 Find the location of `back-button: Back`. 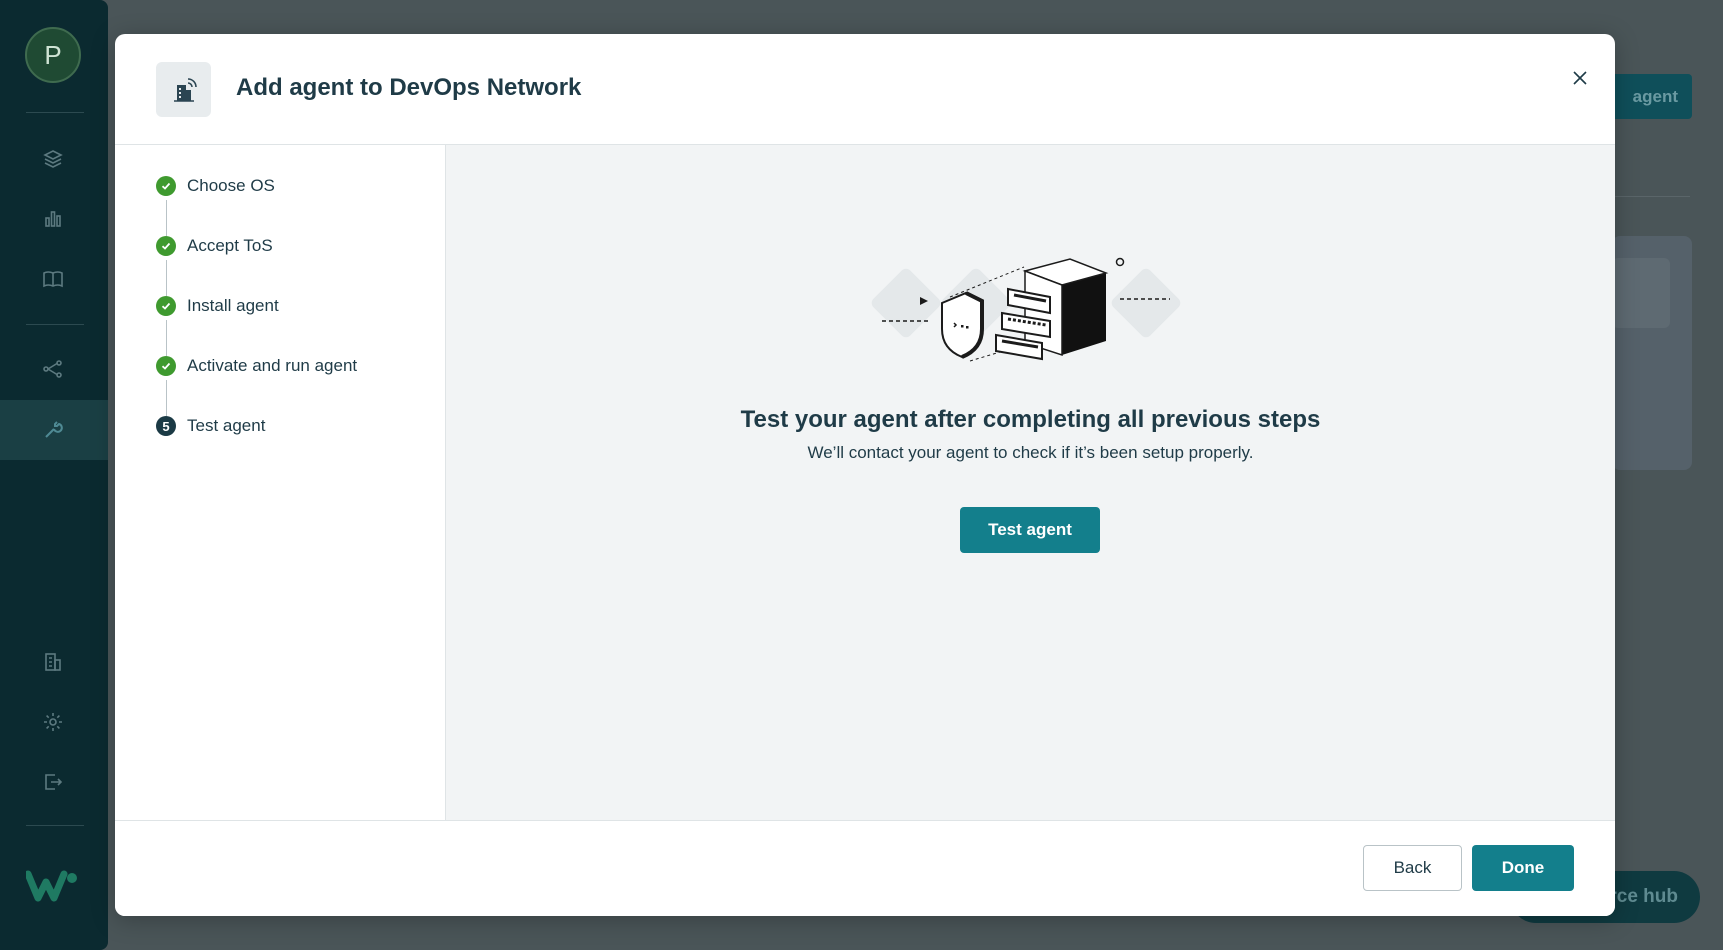

back-button: Back is located at coordinates (1412, 868).